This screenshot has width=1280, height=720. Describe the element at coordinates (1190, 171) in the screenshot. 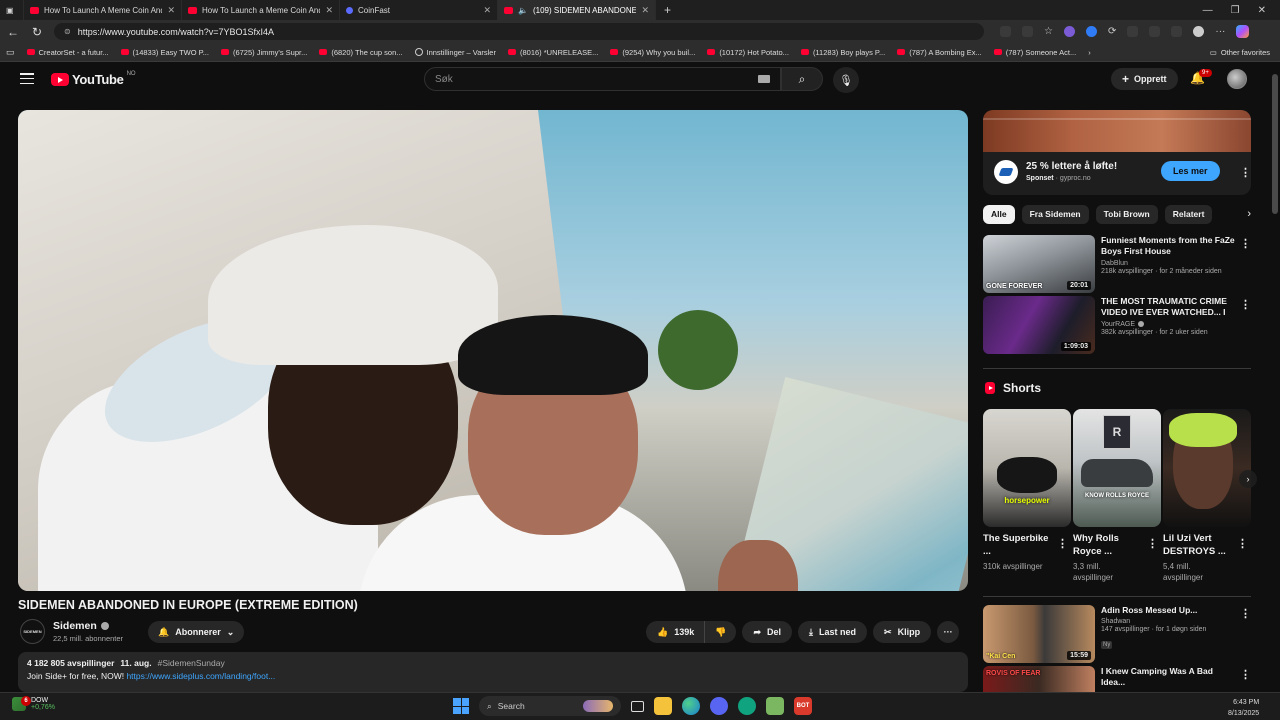

I see `ad-cta-button: Les mer` at that location.